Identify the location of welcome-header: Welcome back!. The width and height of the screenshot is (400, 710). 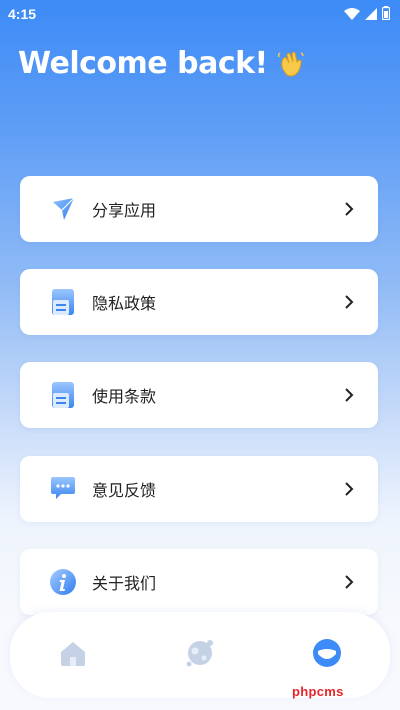
(162, 63).